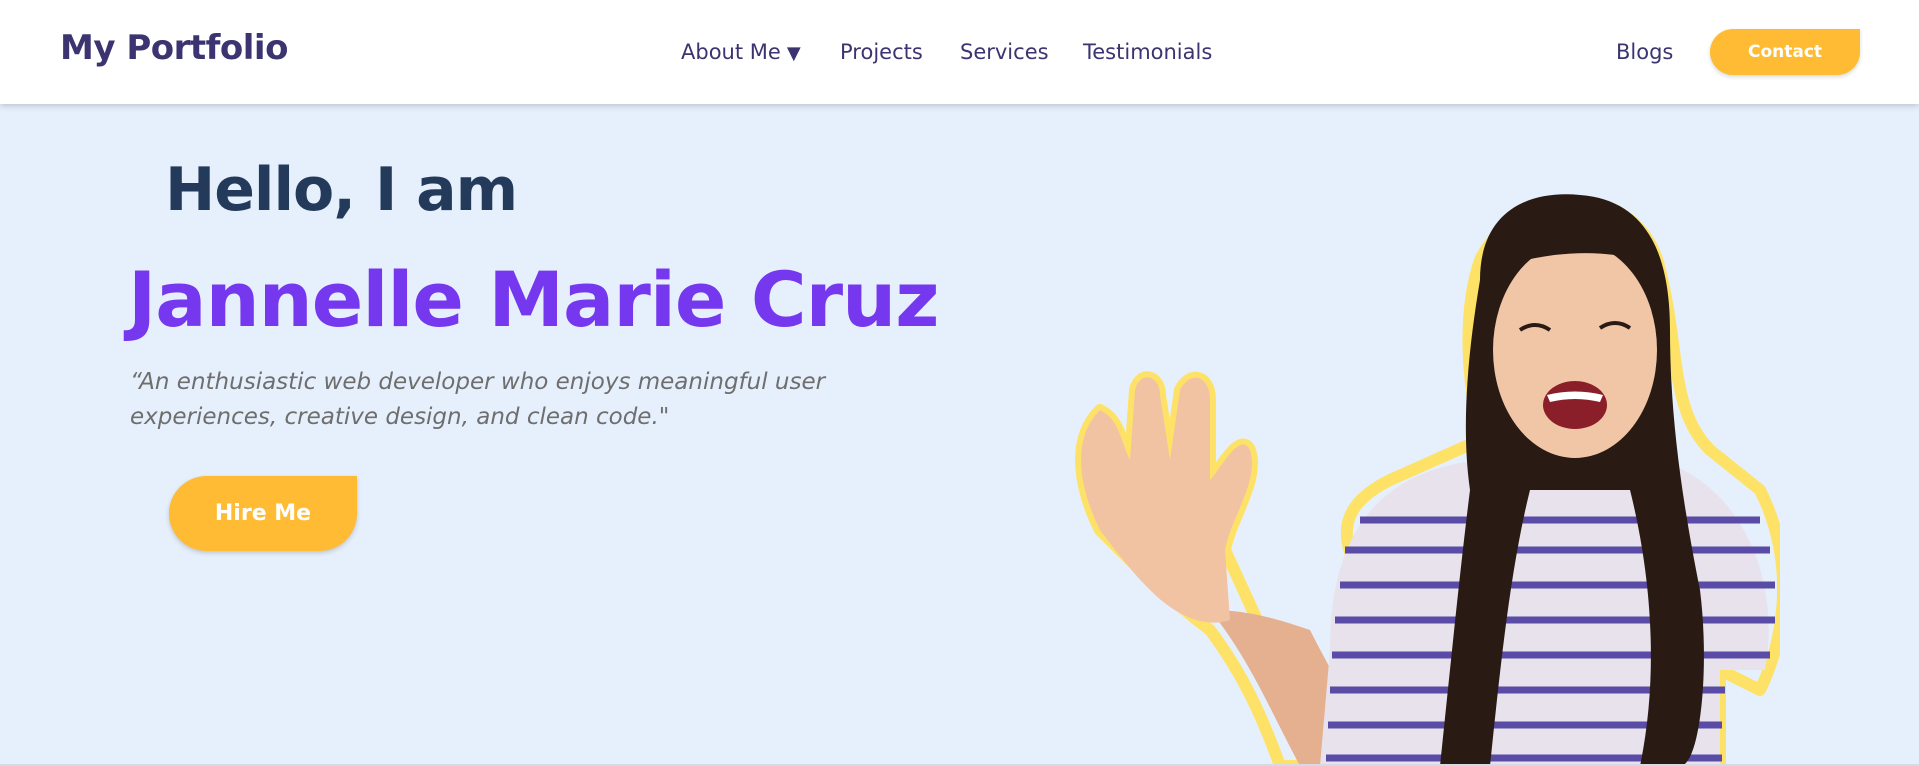  Describe the element at coordinates (1785, 52) in the screenshot. I see `contact-button: Contact` at that location.